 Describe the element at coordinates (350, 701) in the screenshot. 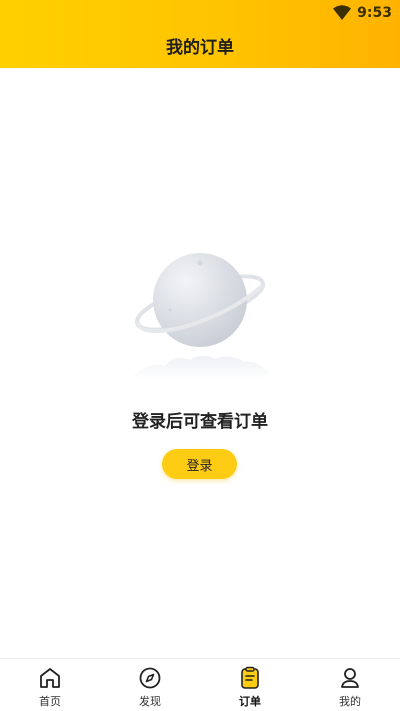

I see `tab-label-mine: 我的` at that location.